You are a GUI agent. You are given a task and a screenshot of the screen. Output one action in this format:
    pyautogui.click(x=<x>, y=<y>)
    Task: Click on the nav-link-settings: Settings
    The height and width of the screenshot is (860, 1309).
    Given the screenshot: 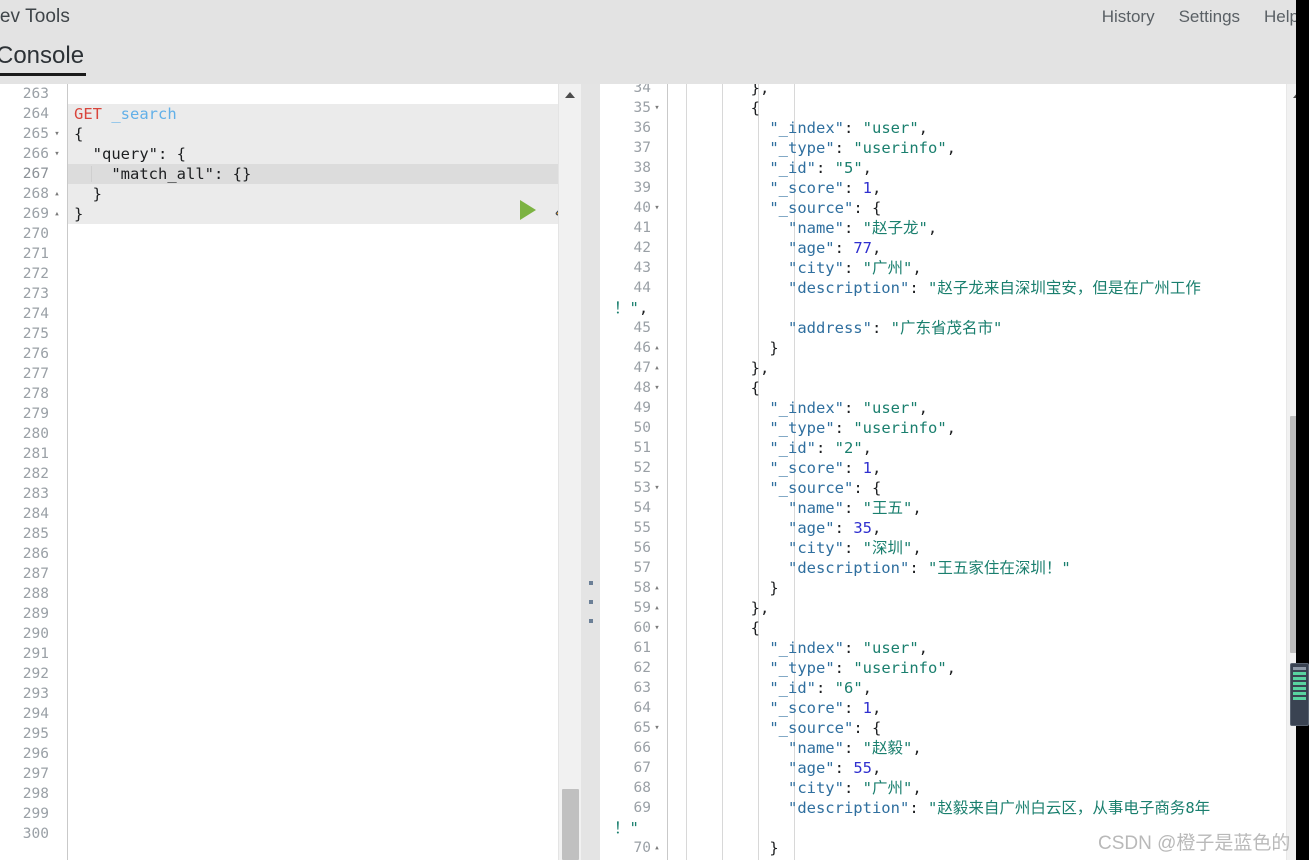 What is the action you would take?
    pyautogui.click(x=1209, y=17)
    